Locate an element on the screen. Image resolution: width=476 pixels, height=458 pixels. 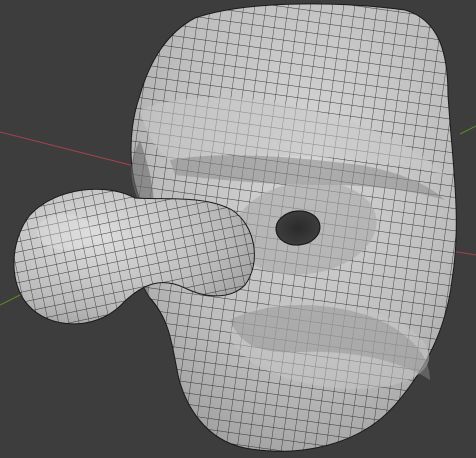
nose-highlight is located at coordinates (65, 232).